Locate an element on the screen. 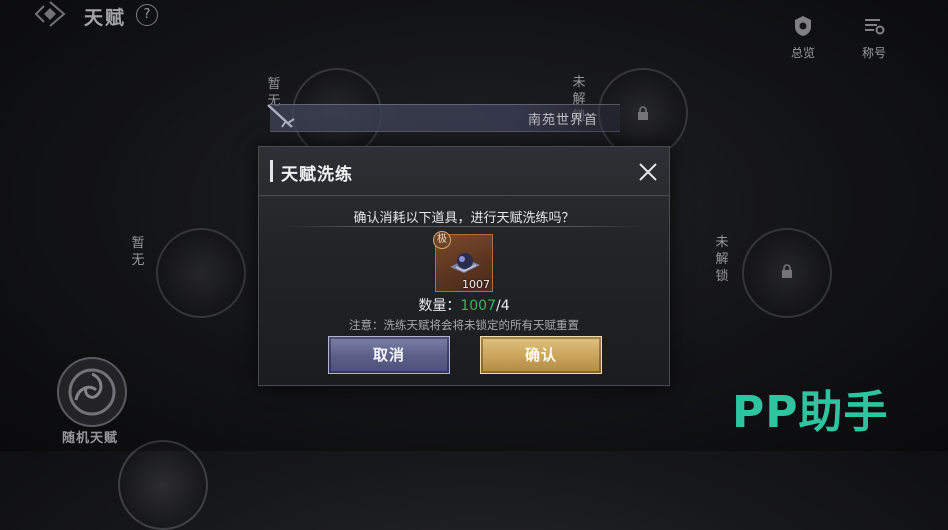  item-slot: 极 1007 is located at coordinates (463, 261).